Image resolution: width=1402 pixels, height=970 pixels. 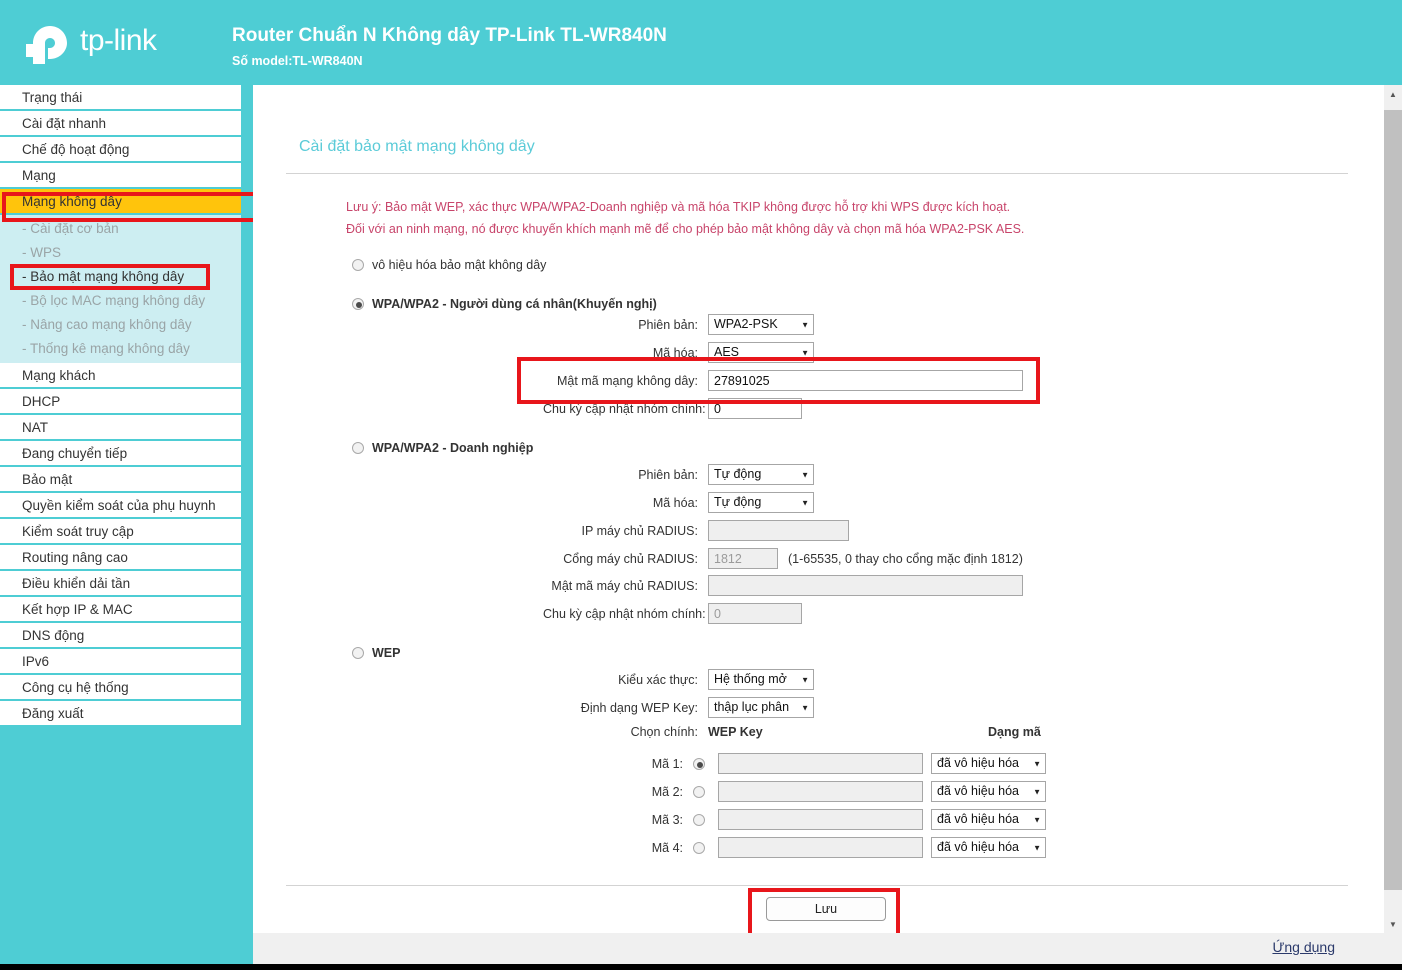 I want to click on select-wep-format-wrap: thập lục phân, so click(x=761, y=707).